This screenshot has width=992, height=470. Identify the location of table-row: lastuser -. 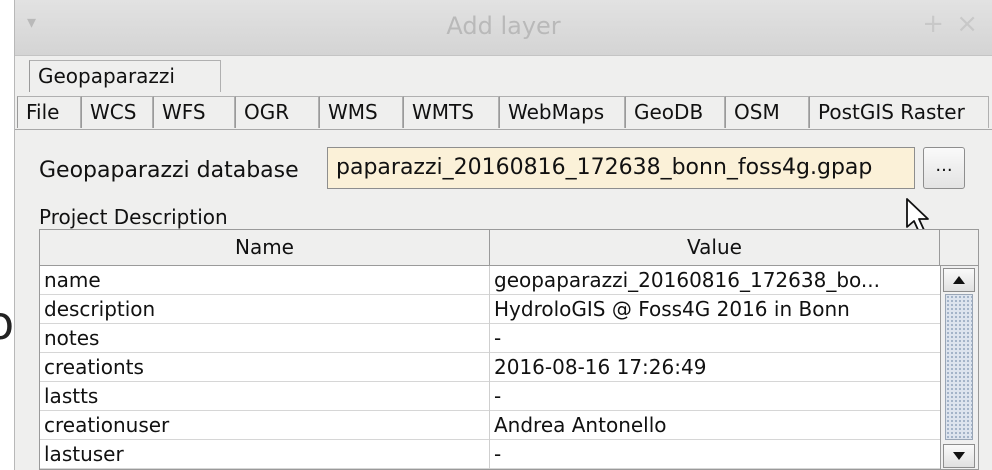
(490, 454).